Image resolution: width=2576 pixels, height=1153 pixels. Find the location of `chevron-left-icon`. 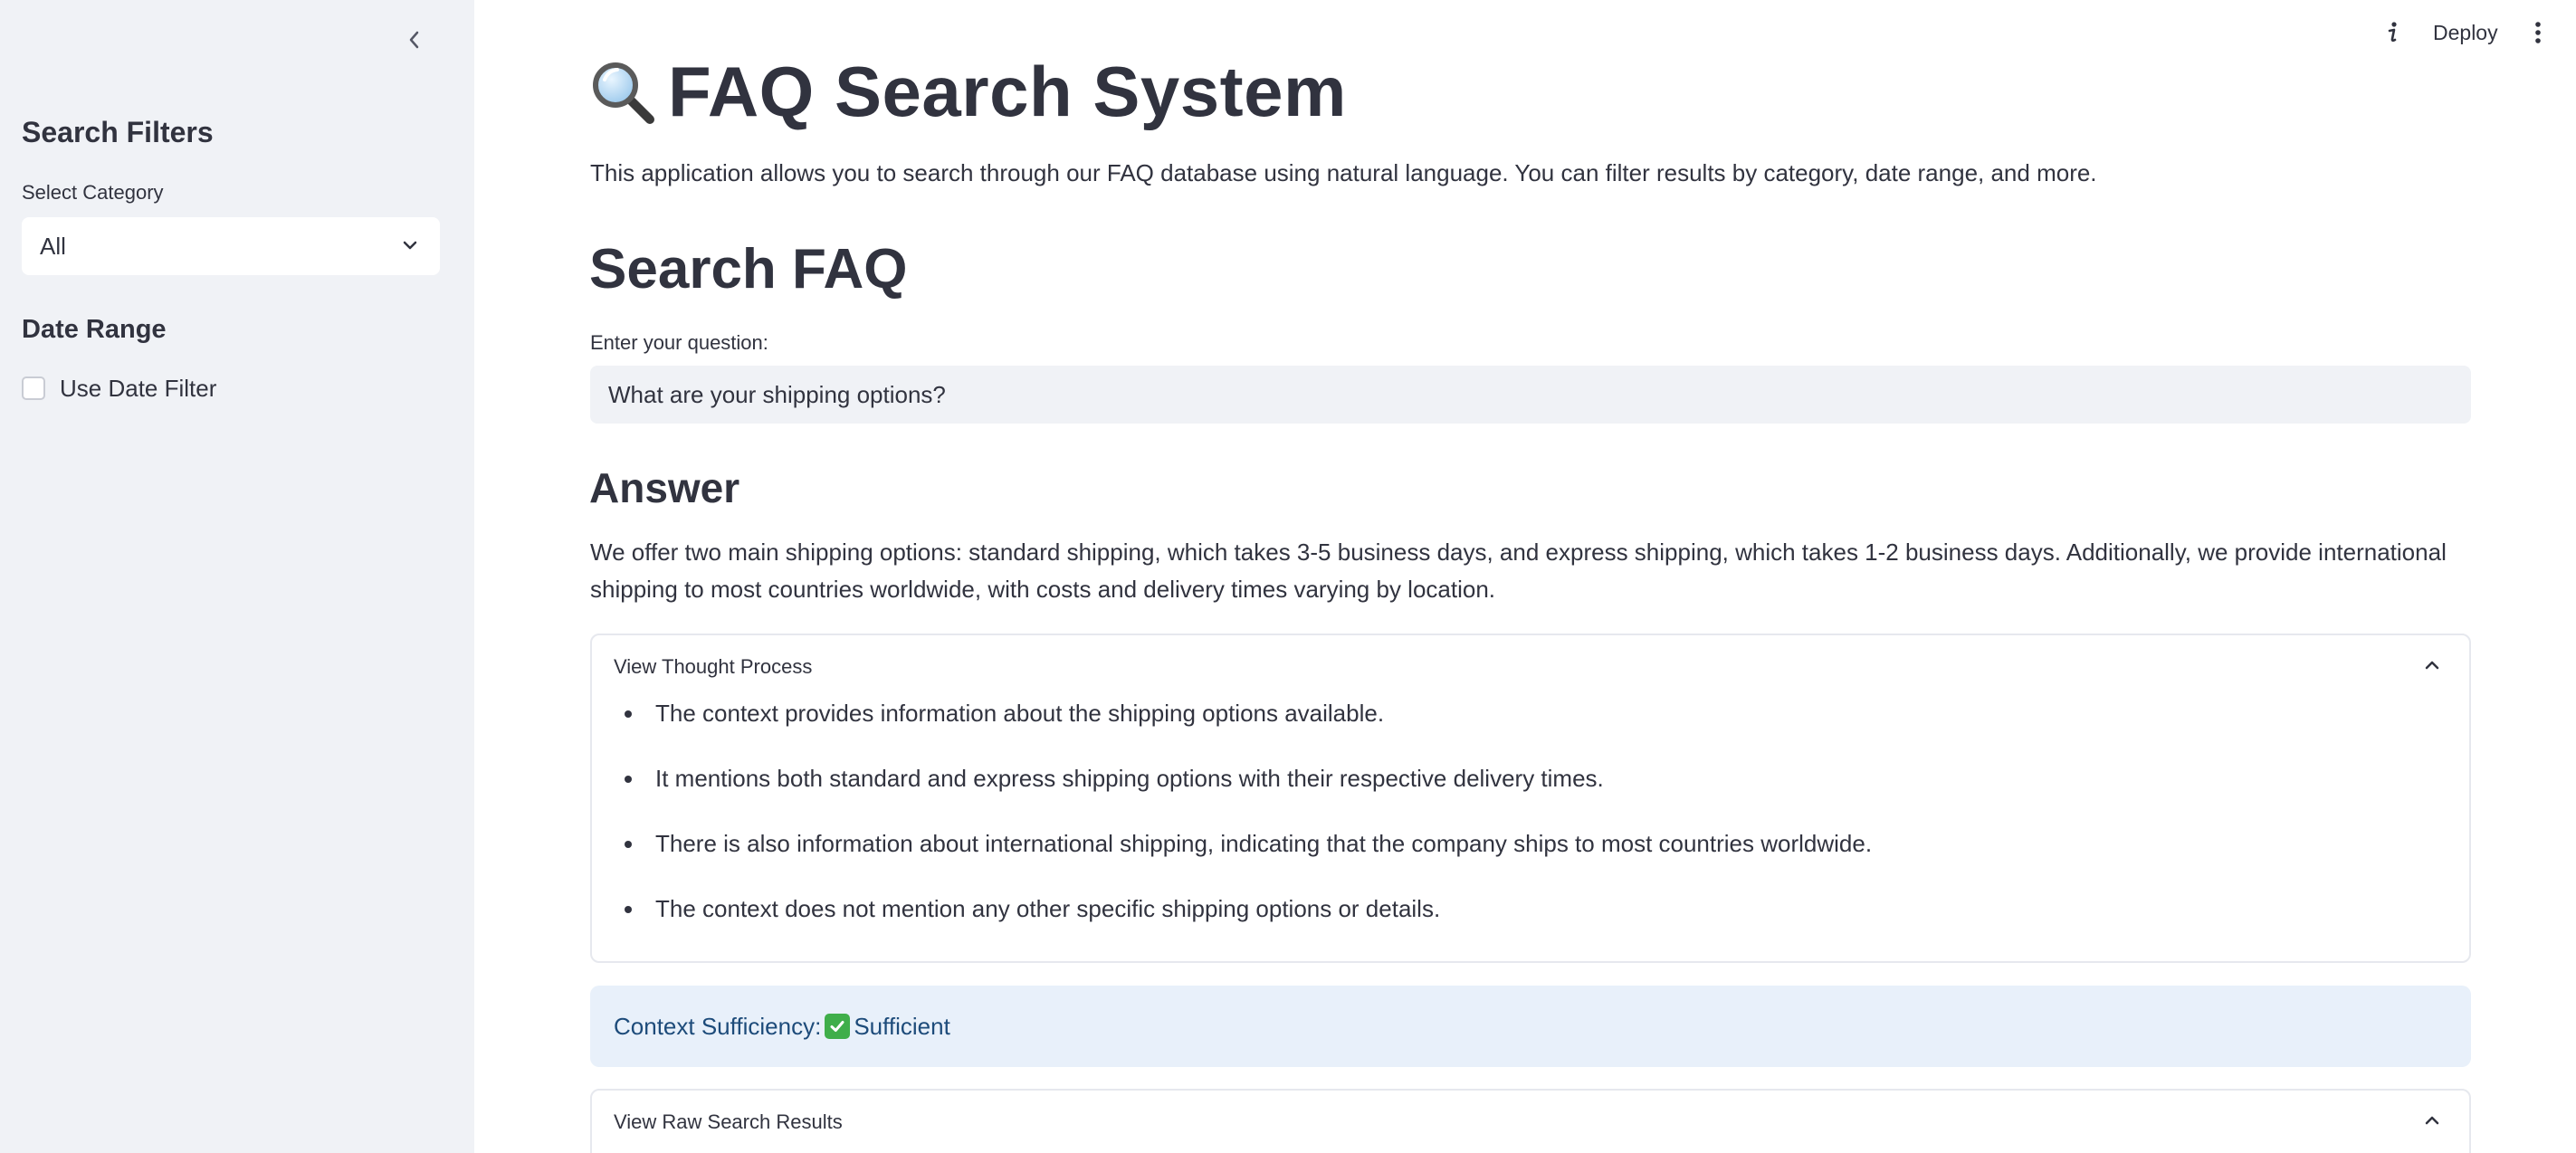

chevron-left-icon is located at coordinates (414, 40).